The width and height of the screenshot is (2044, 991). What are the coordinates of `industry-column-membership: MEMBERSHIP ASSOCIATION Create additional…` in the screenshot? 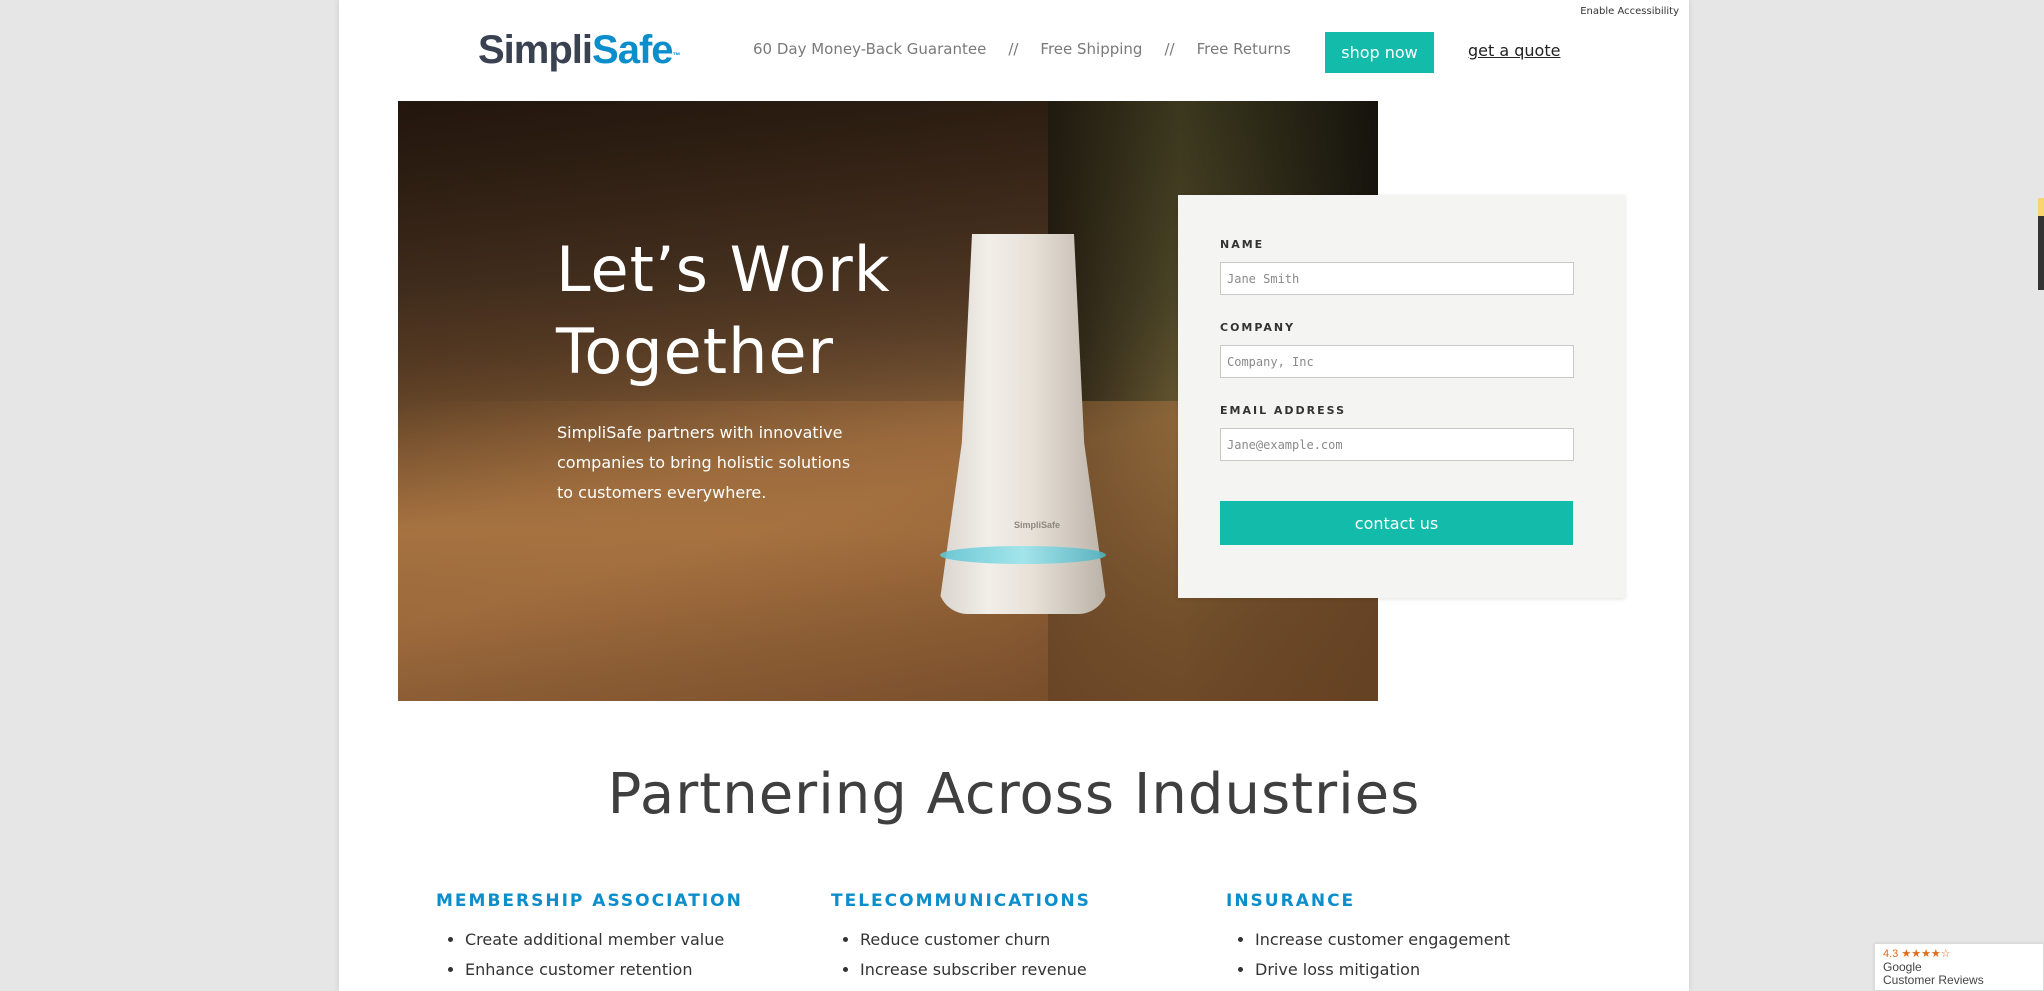 It's located at (616, 938).